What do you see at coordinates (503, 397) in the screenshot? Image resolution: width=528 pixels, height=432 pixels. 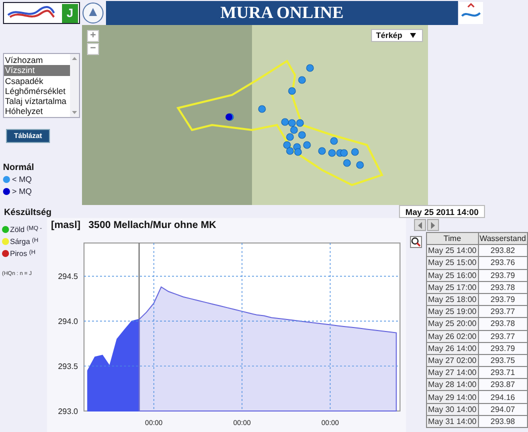 I see `table-cell: 294.16` at bounding box center [503, 397].